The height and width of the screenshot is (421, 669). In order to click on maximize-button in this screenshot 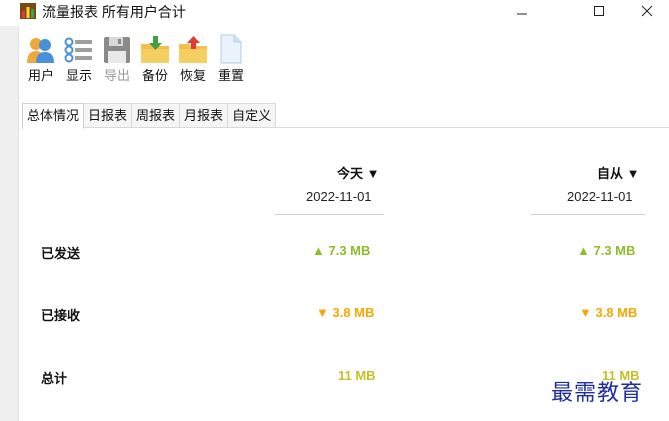, I will do `click(599, 11)`.